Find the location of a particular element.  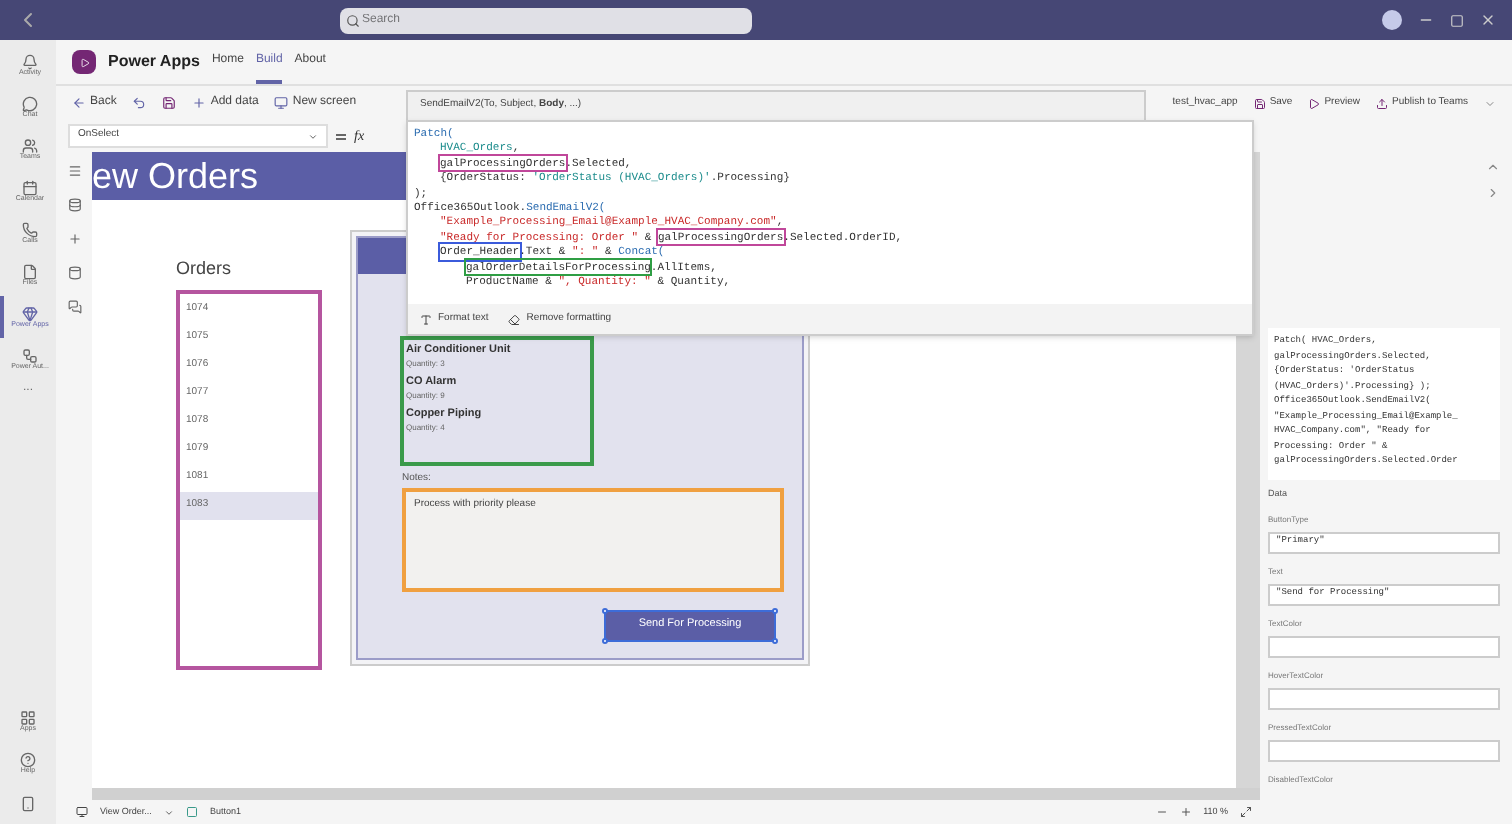

people-icon is located at coordinates (30, 145).